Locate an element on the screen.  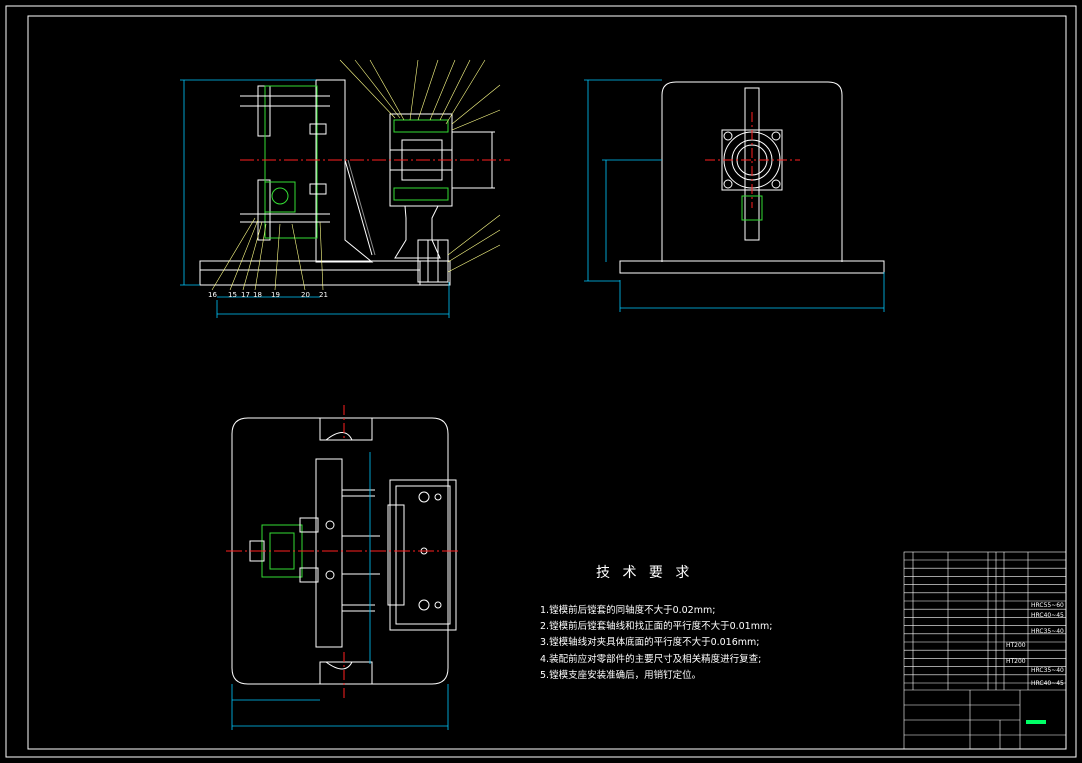
part-callout: 15 is located at coordinates (232, 295).